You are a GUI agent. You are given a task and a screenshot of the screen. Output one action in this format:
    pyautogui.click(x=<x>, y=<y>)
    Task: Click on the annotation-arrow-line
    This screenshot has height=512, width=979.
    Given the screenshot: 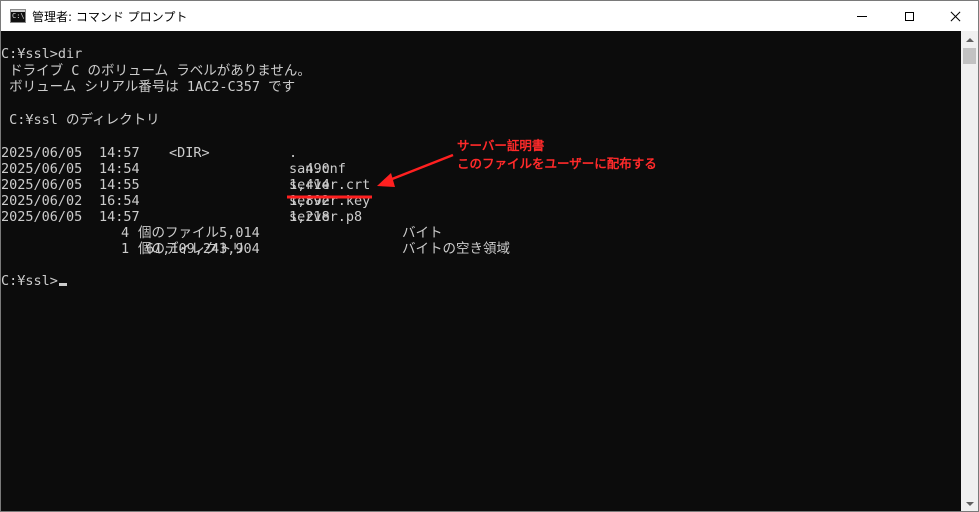 What is the action you would take?
    pyautogui.click(x=420, y=168)
    